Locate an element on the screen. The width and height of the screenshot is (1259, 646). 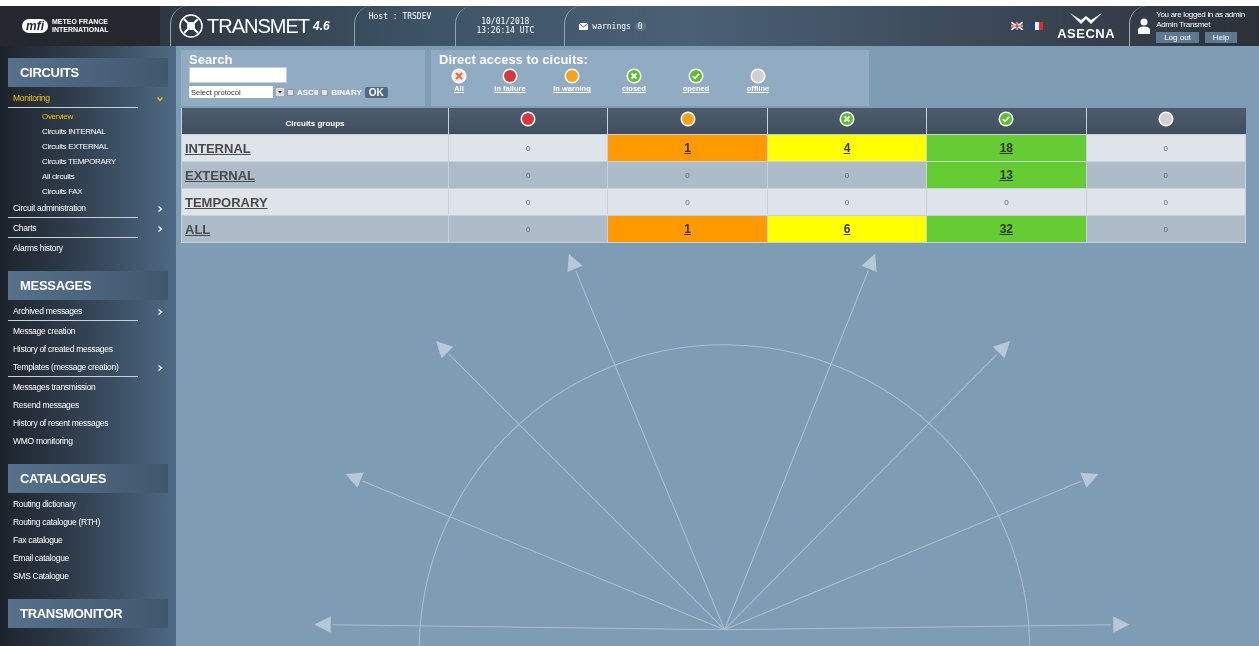
menu-item: Charts is located at coordinates (73, 228).